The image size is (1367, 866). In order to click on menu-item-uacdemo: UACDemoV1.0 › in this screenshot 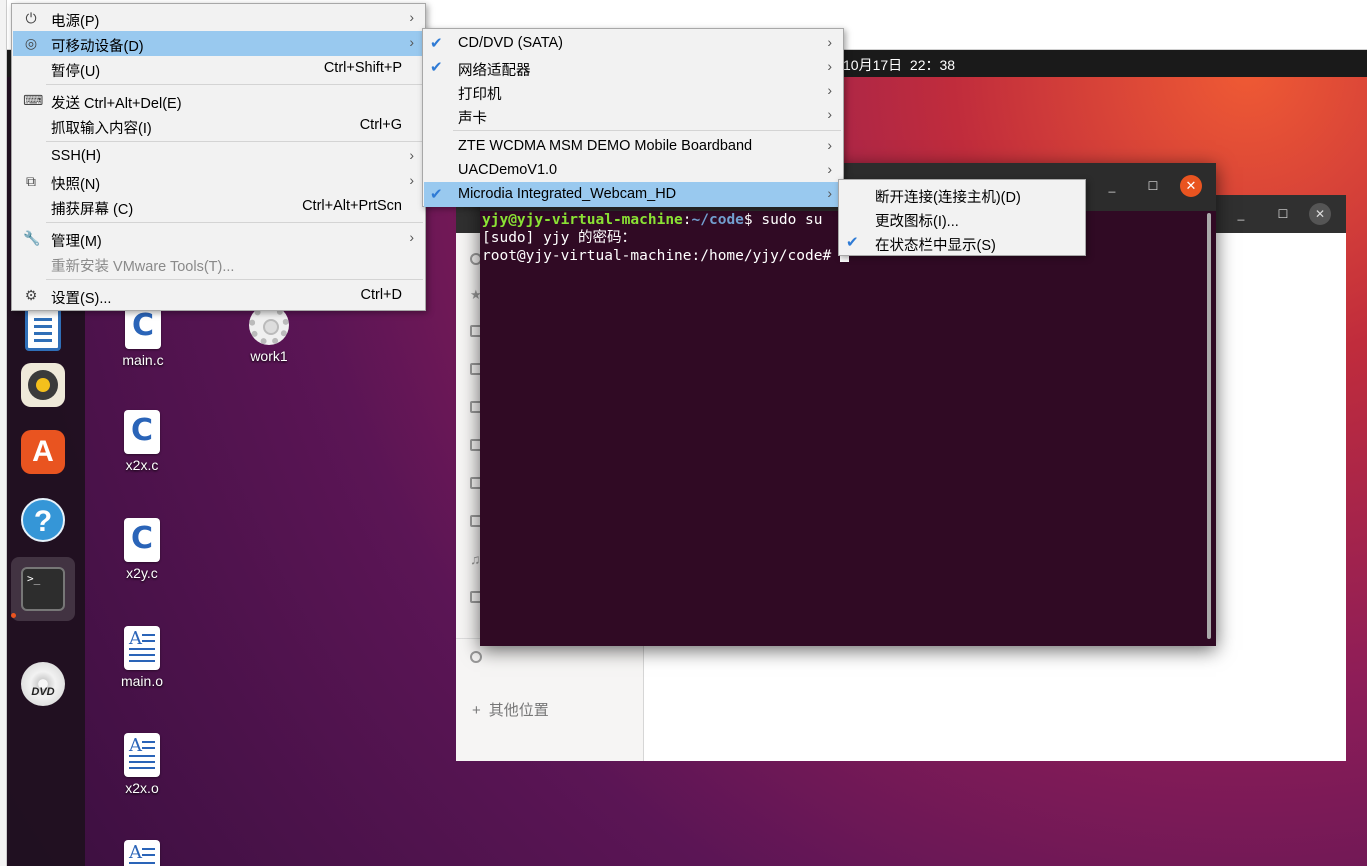, I will do `click(633, 170)`.